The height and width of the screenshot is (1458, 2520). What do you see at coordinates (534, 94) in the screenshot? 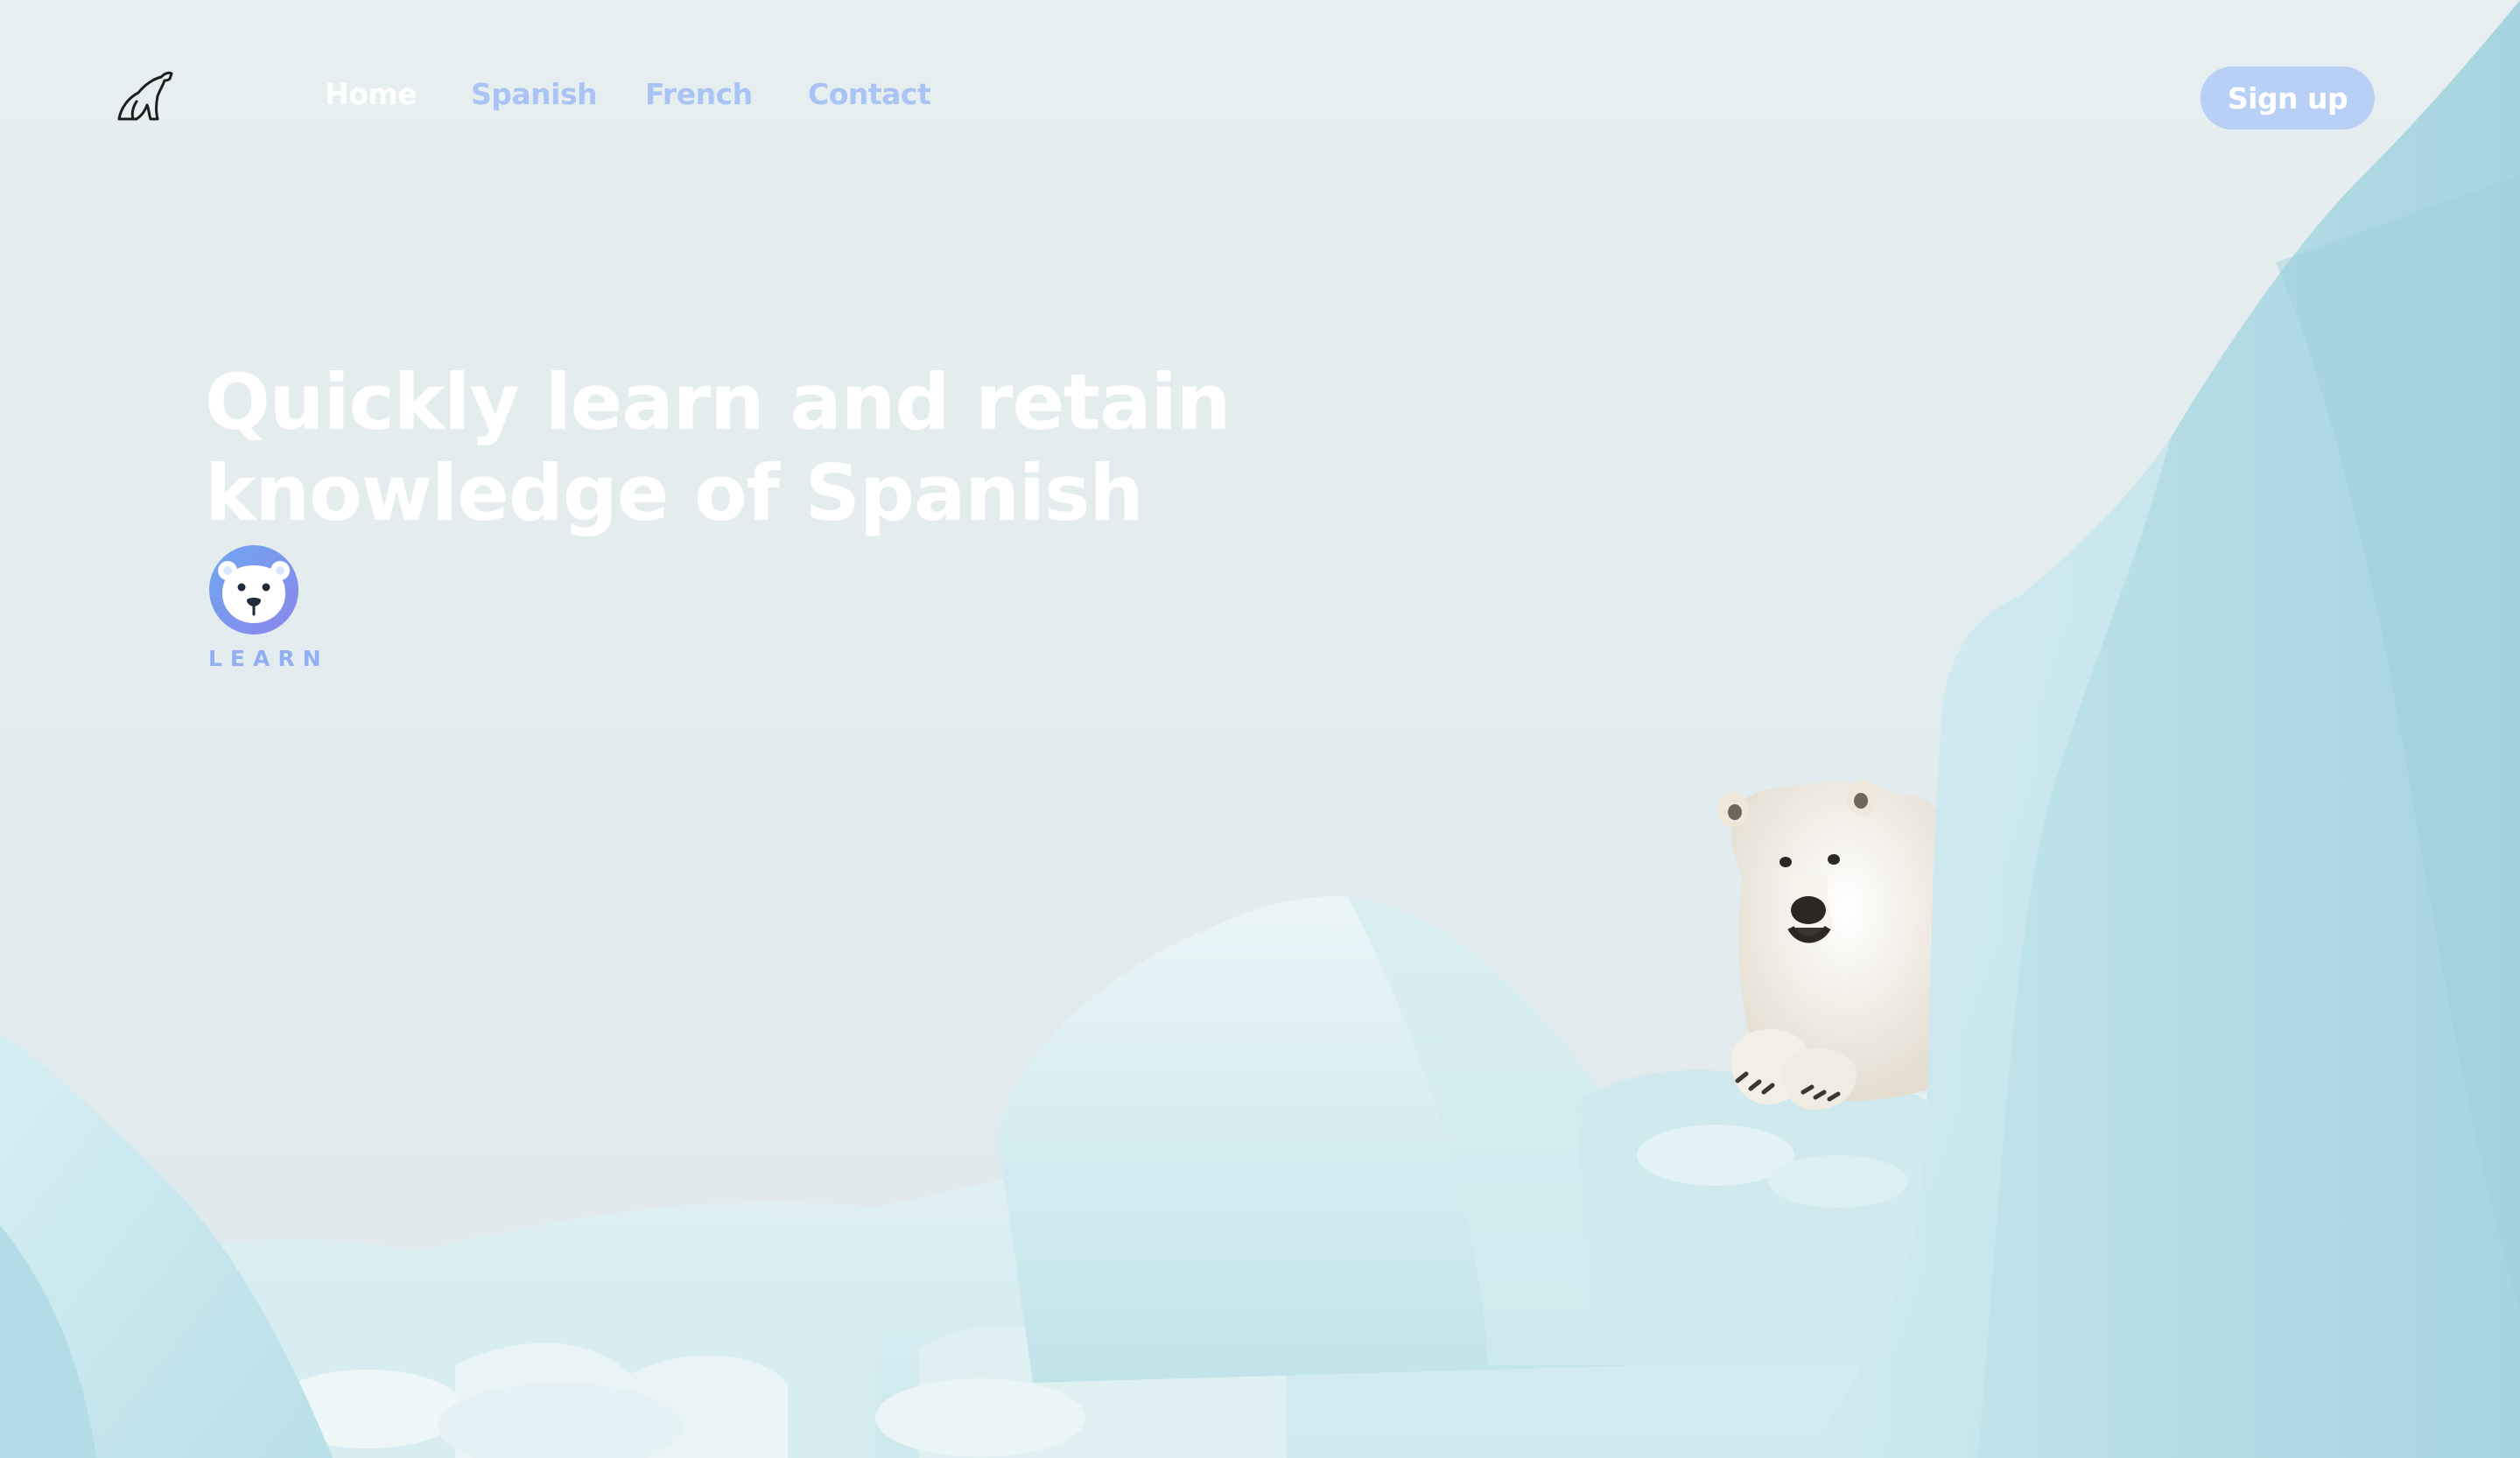
I see `nav-link-spanish: Spanish` at bounding box center [534, 94].